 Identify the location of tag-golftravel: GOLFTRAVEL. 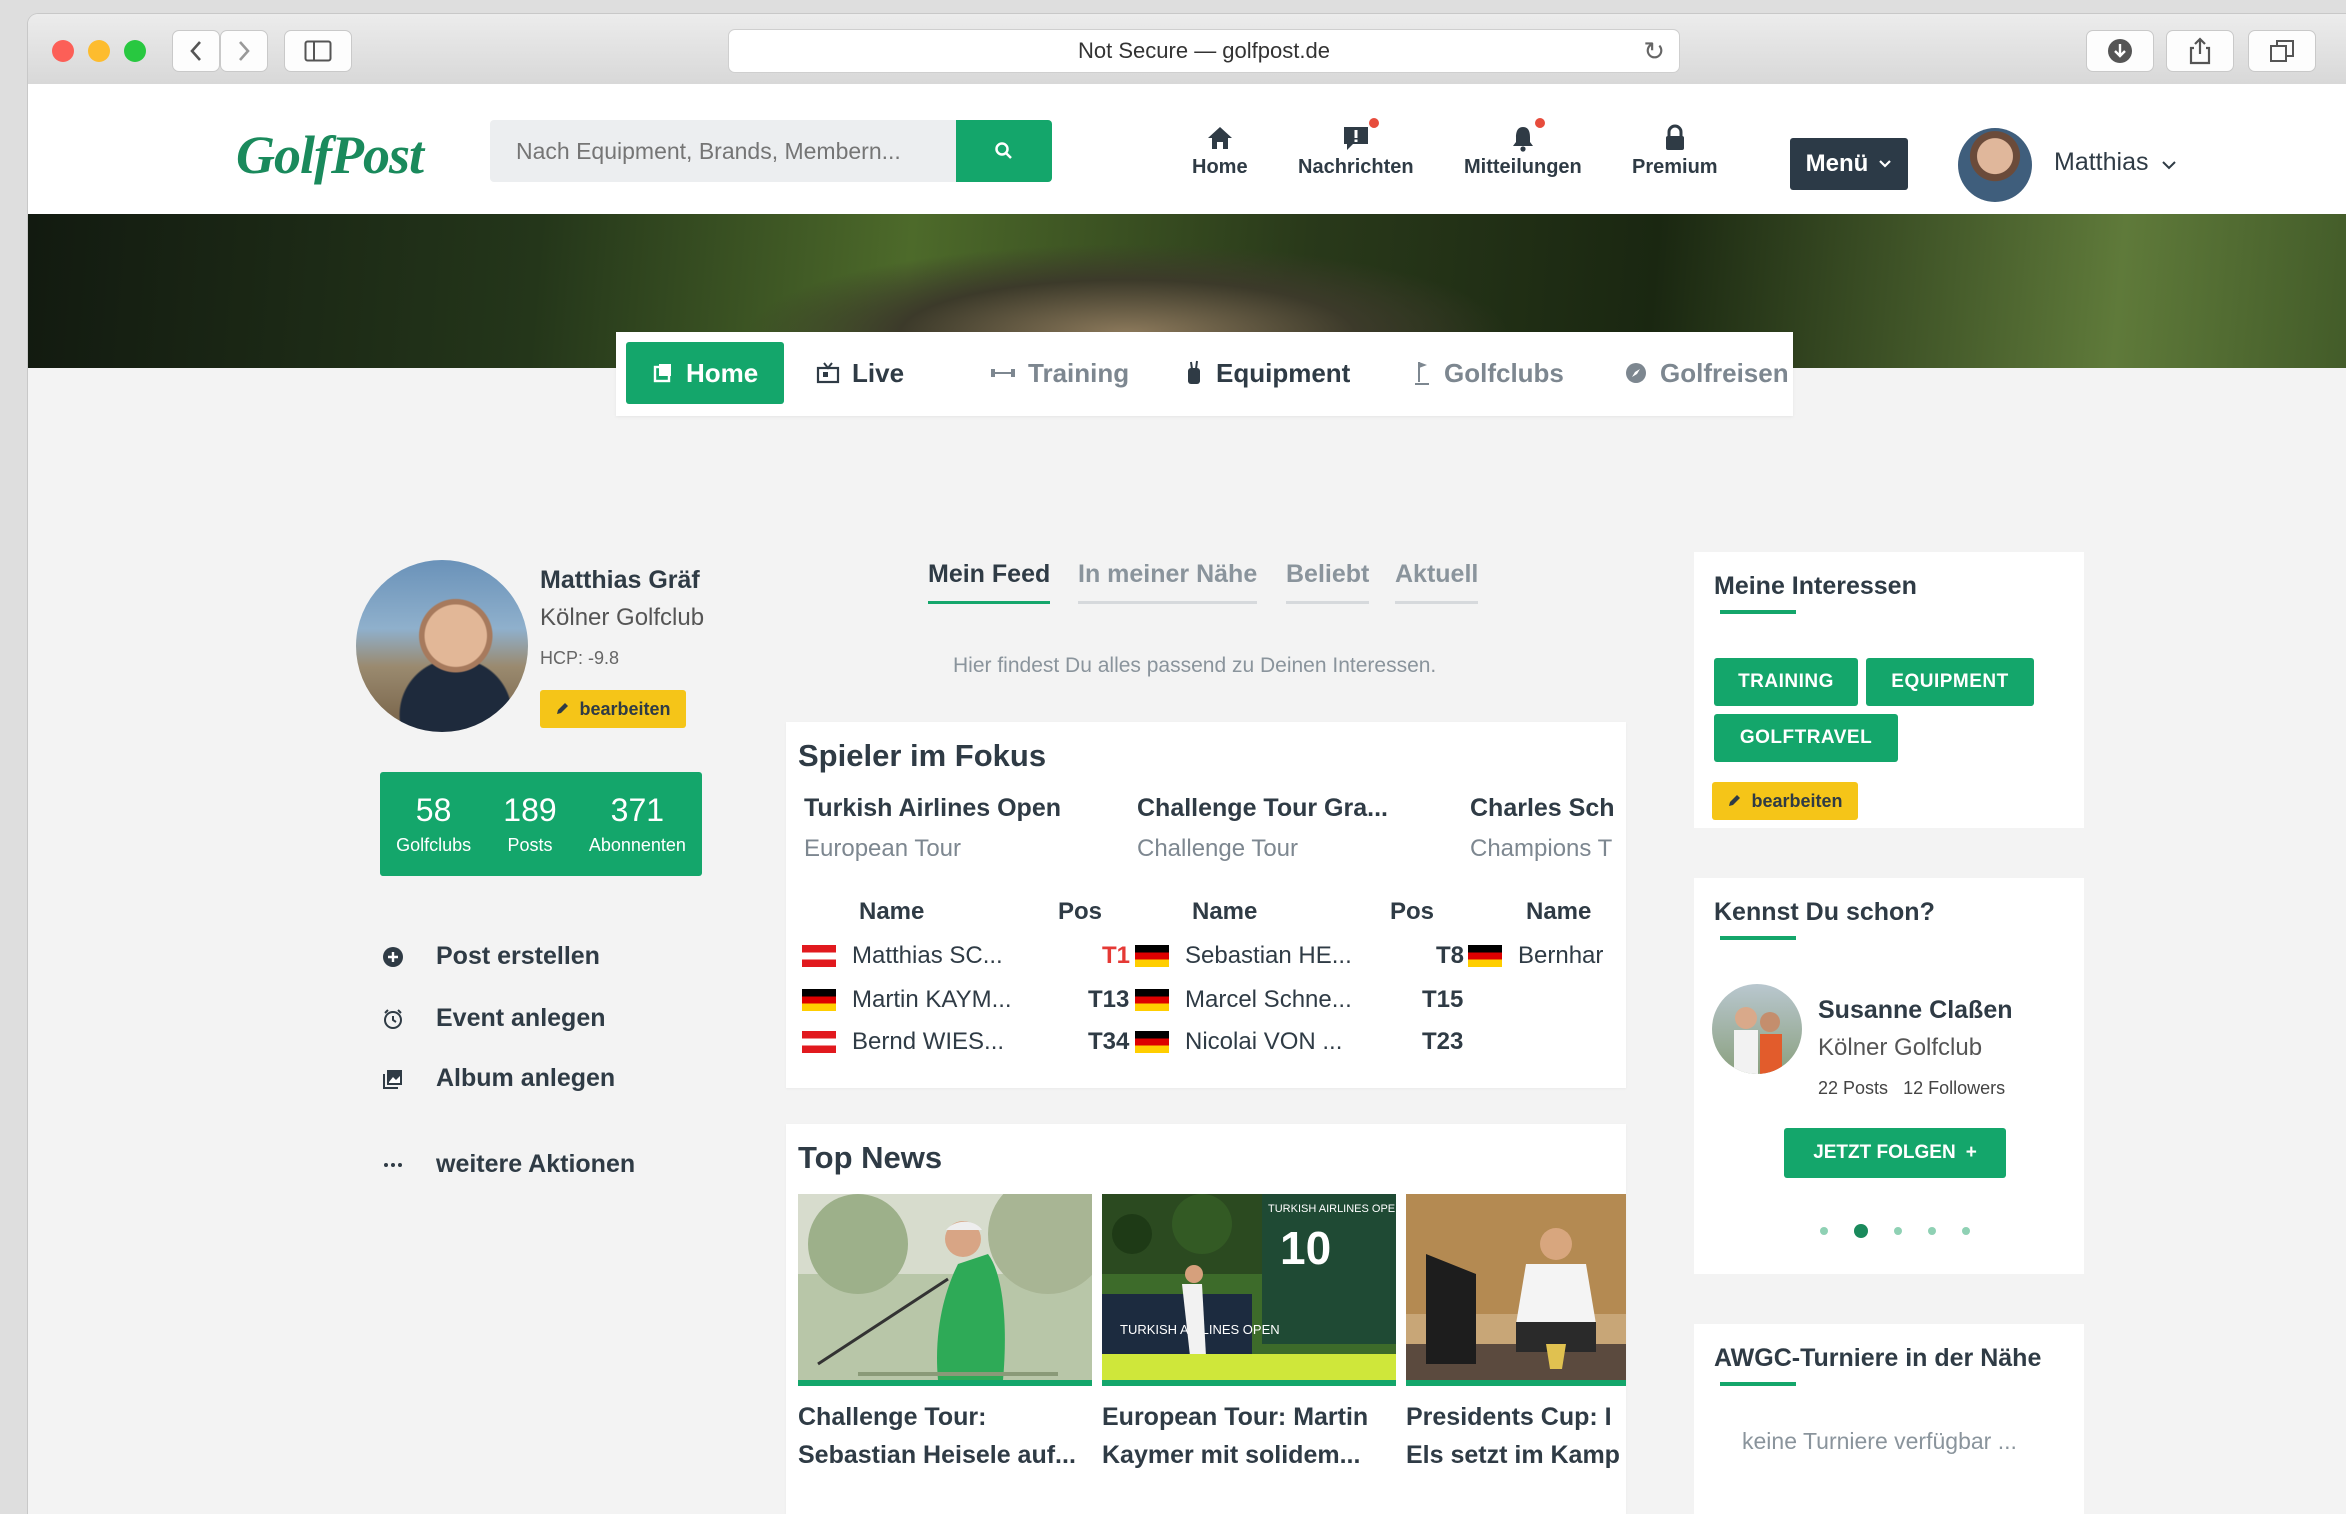
(1806, 738).